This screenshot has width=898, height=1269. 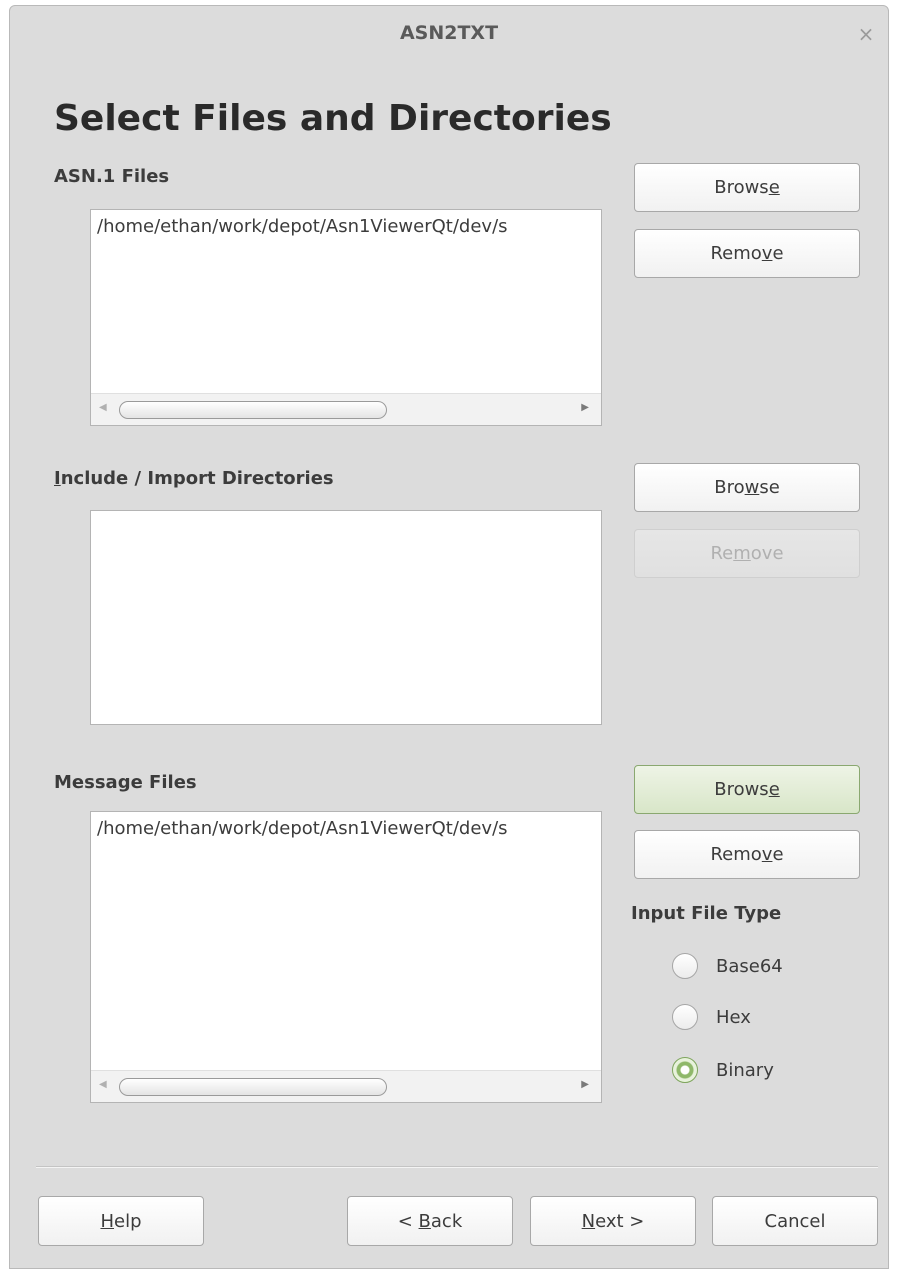 I want to click on asn-files-label: ASN.1 Files, so click(x=112, y=176).